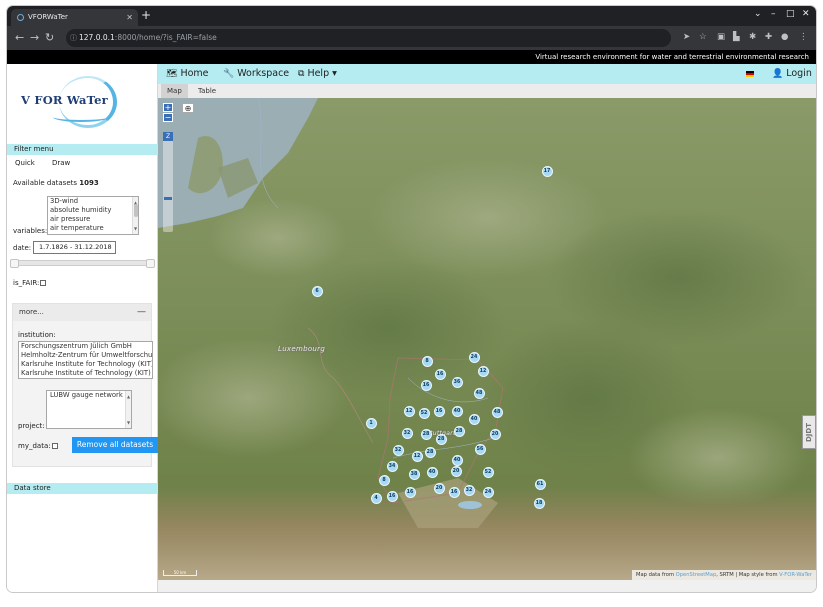  I want to click on nav-help: ⧉ Help ▾, so click(317, 73).